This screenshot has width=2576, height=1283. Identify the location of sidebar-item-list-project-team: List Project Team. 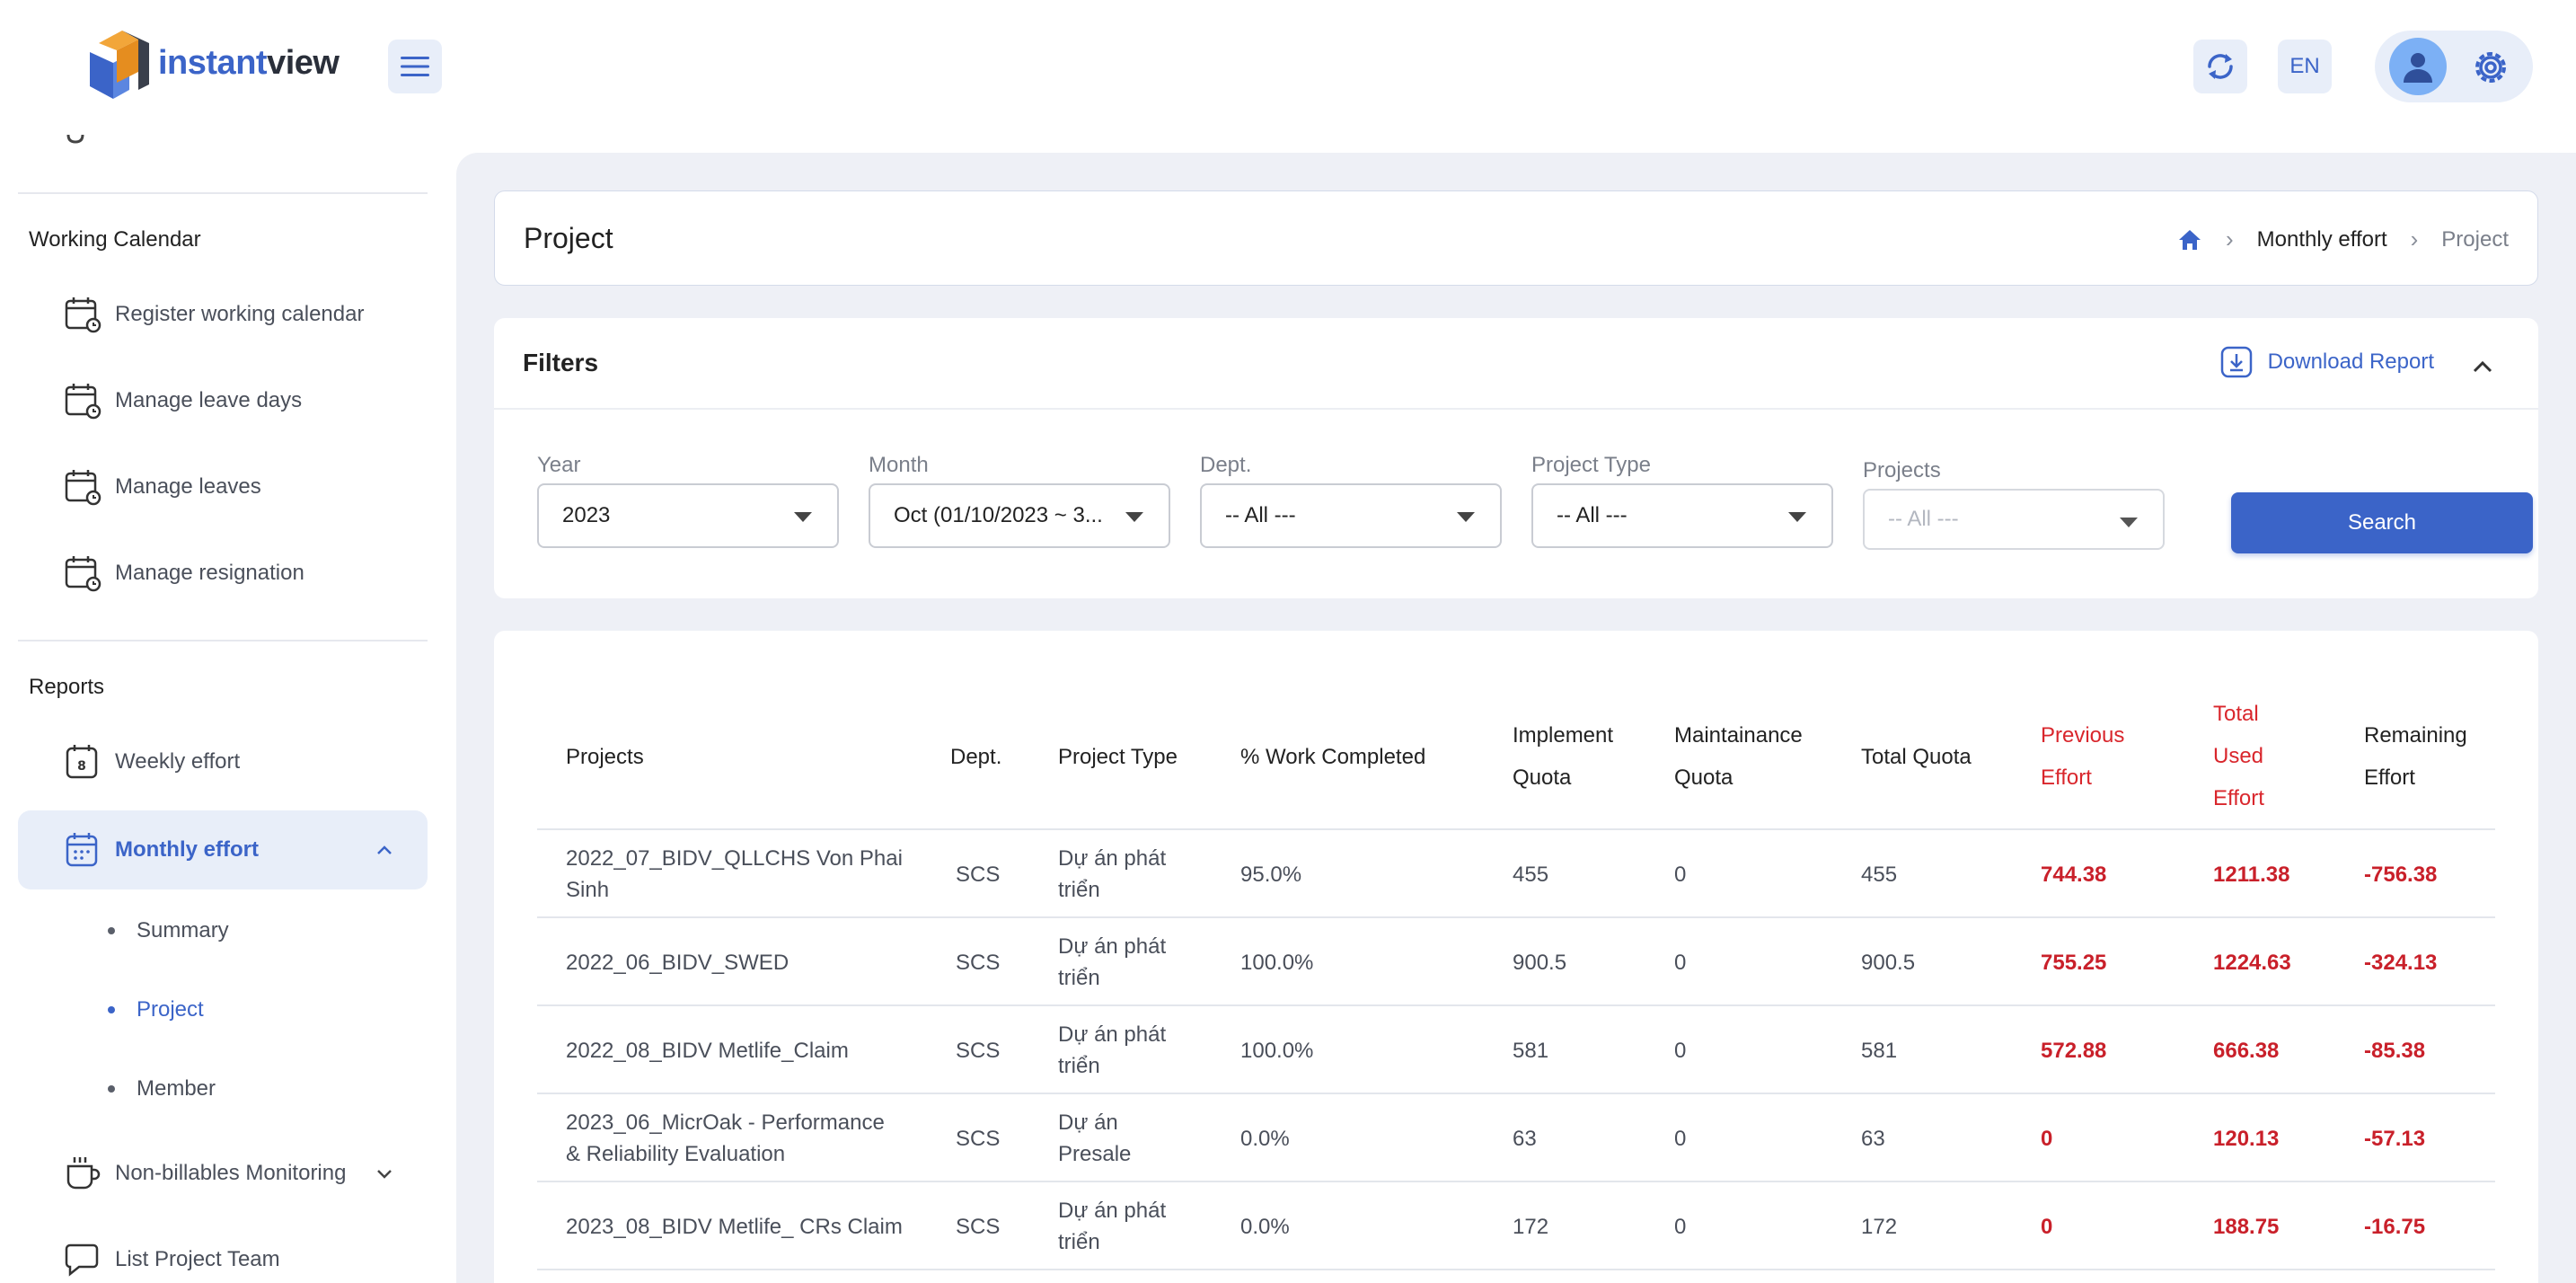
(223, 1251).